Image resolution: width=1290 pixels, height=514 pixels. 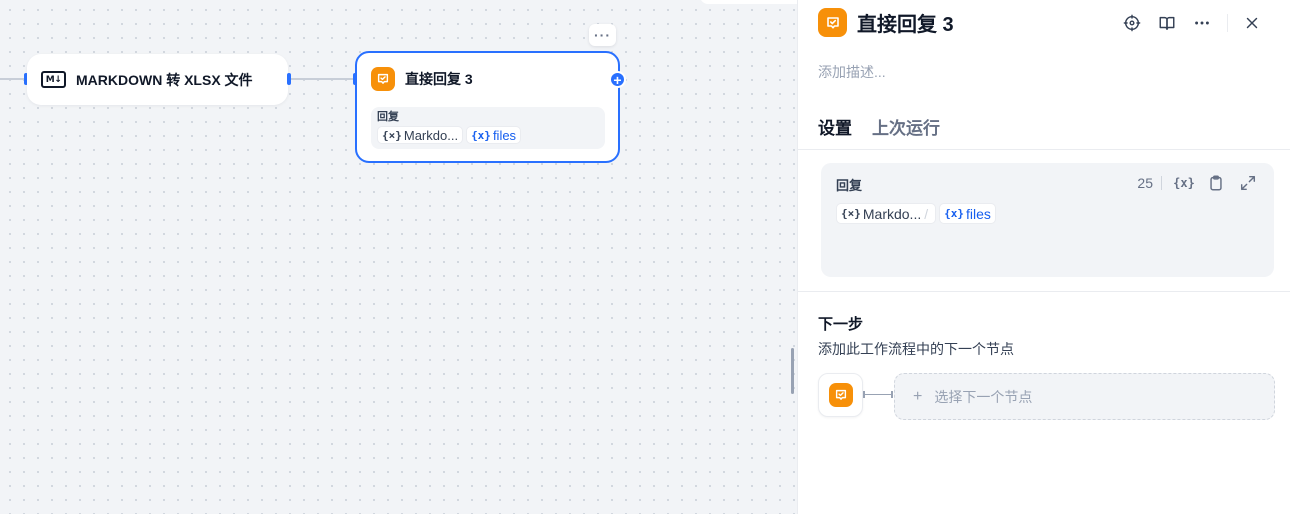 What do you see at coordinates (1252, 23) in the screenshot?
I see `close-icon` at bounding box center [1252, 23].